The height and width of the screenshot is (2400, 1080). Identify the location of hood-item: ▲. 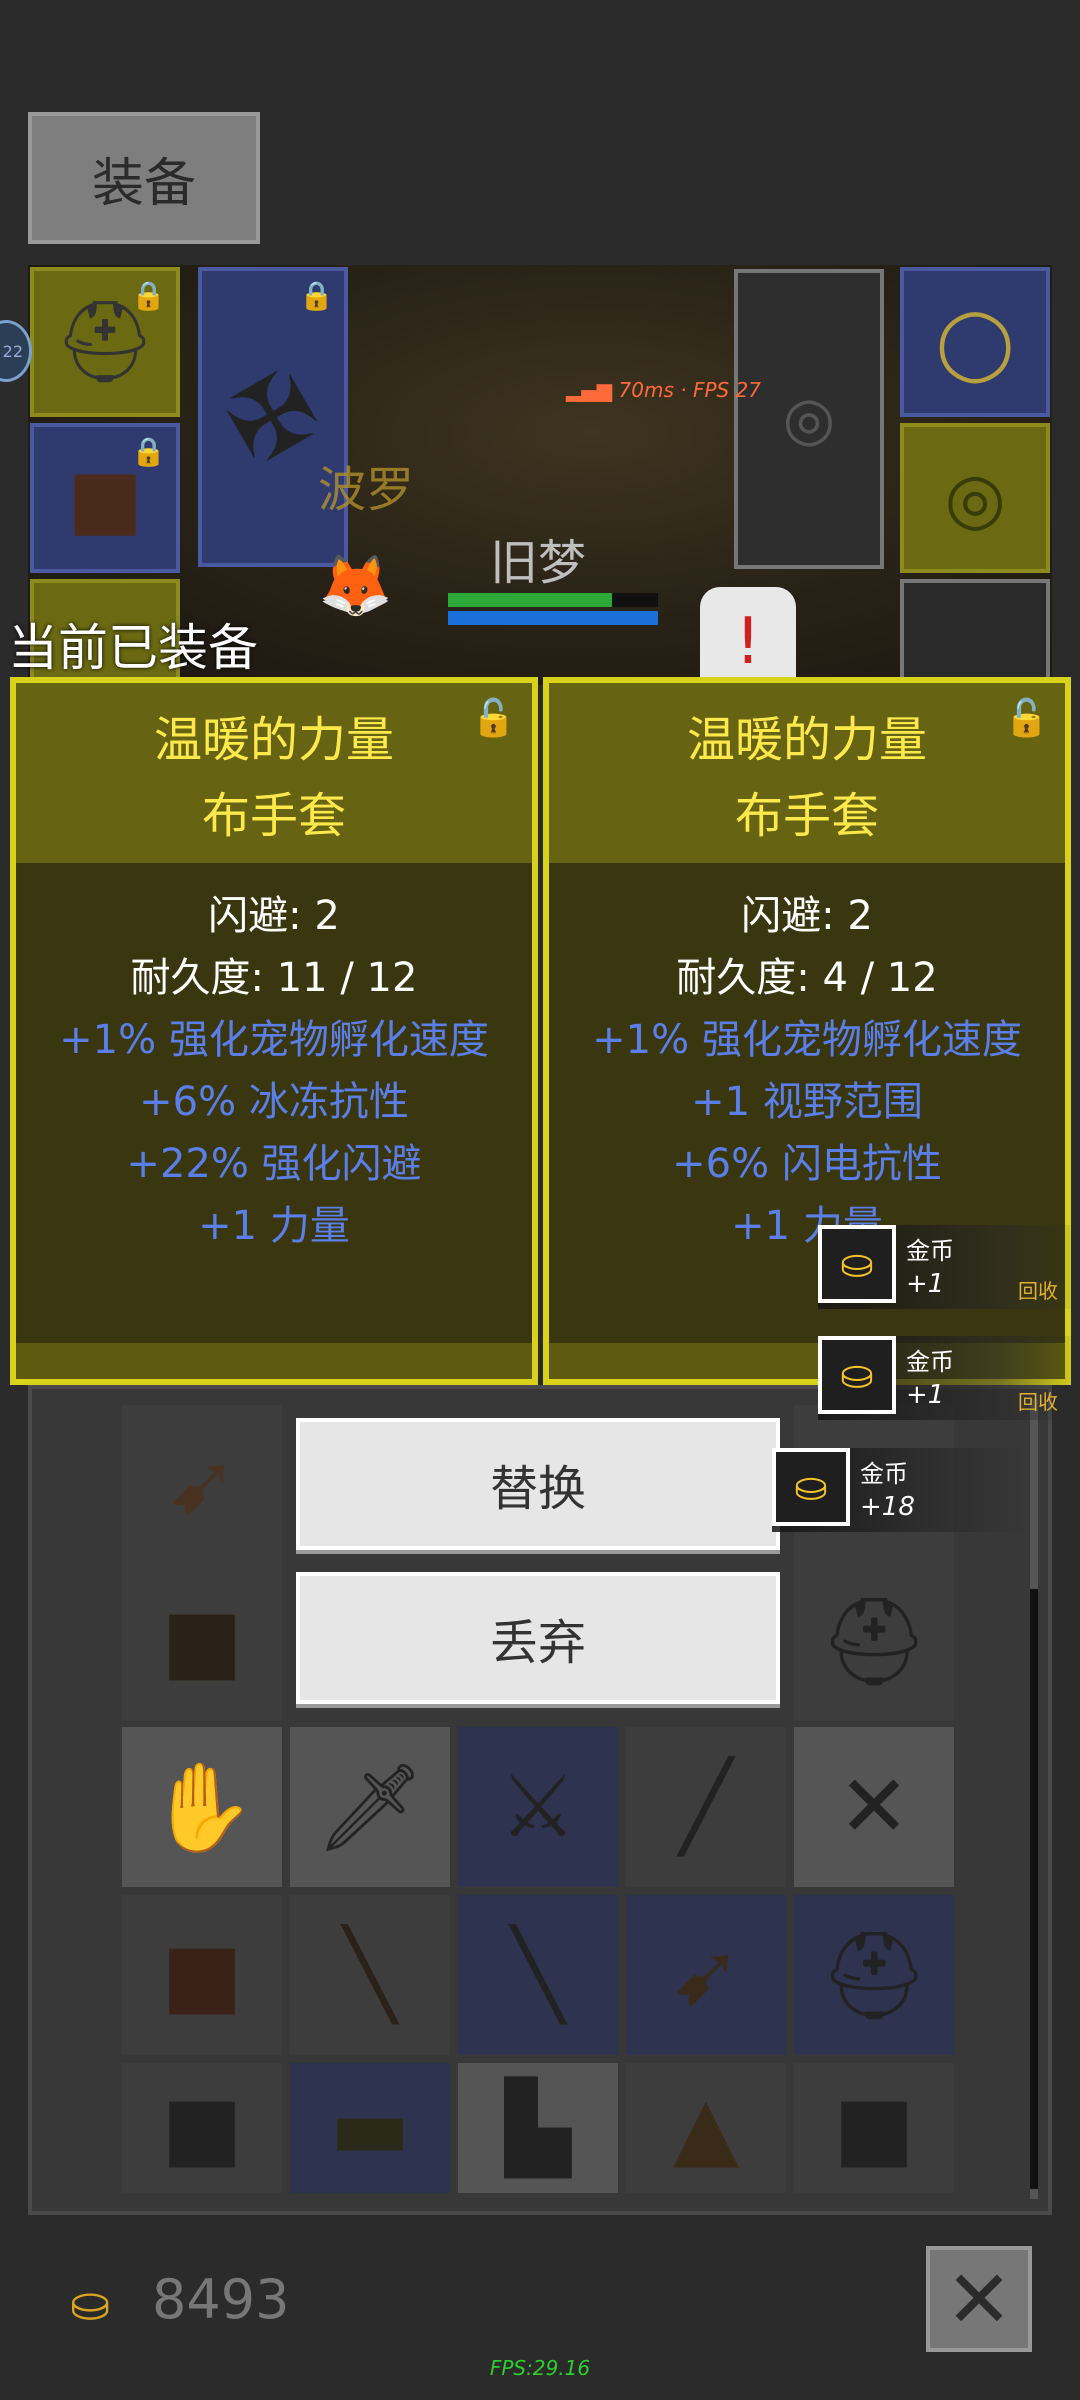
(706, 2128).